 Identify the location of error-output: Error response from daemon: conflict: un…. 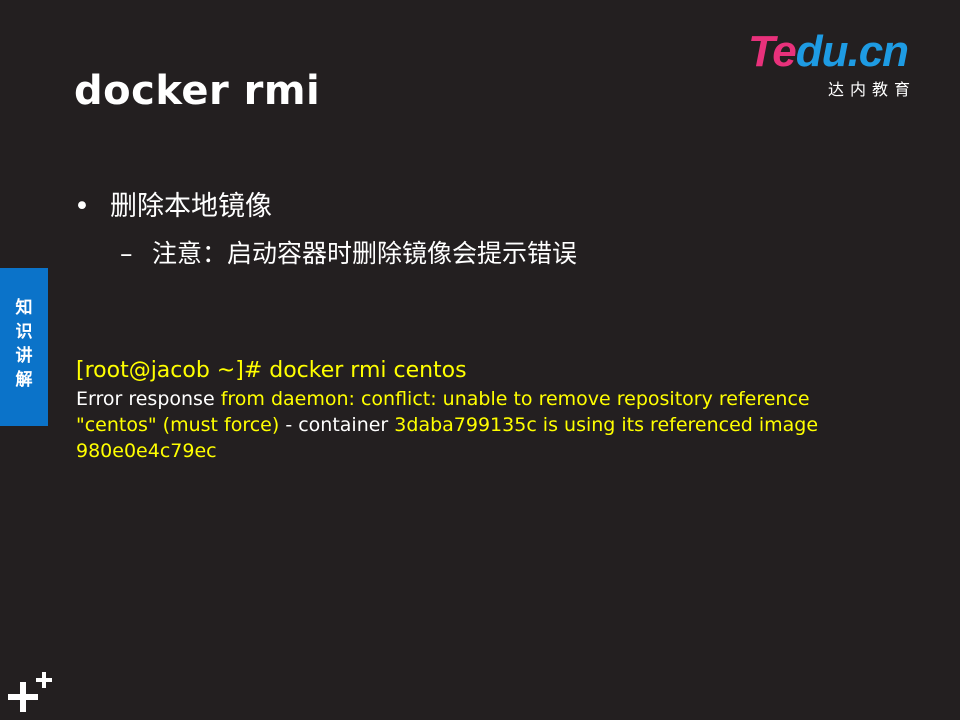
(476, 425).